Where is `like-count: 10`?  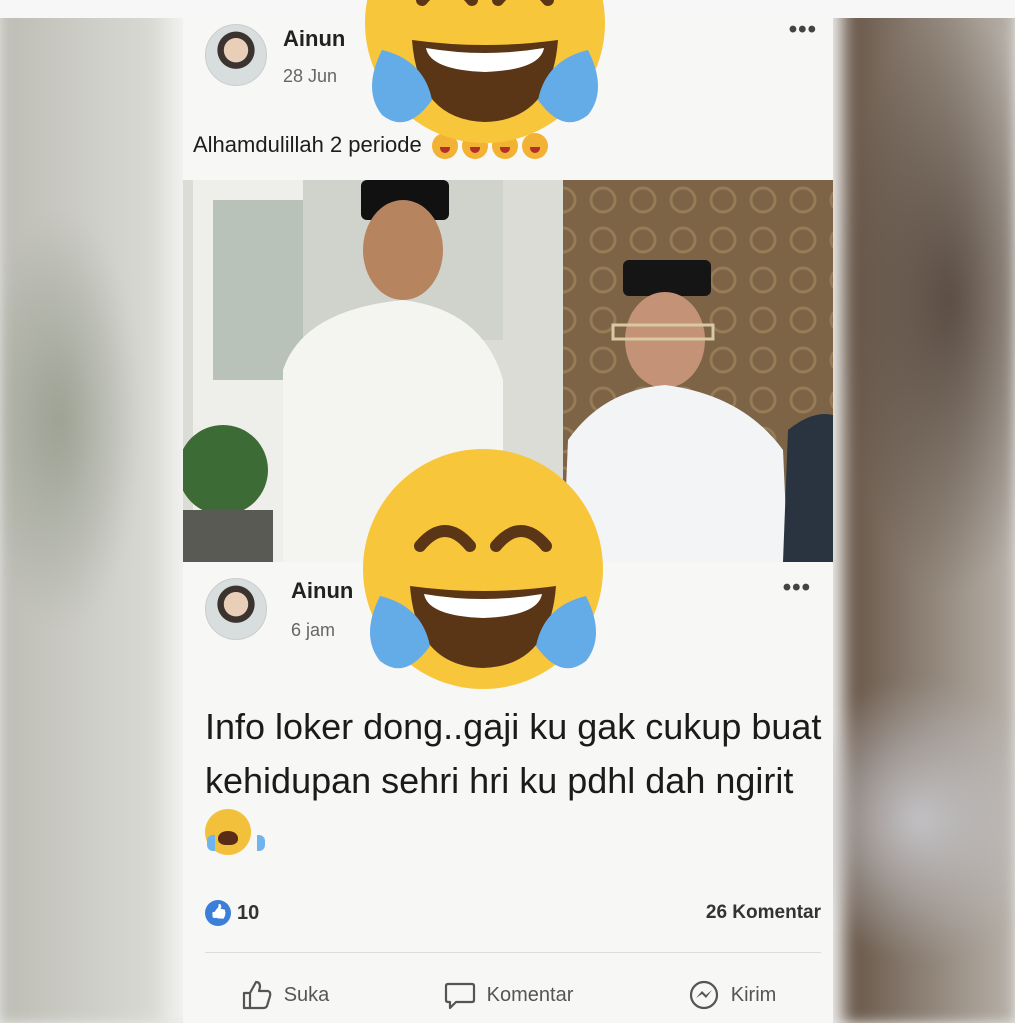 like-count: 10 is located at coordinates (248, 912).